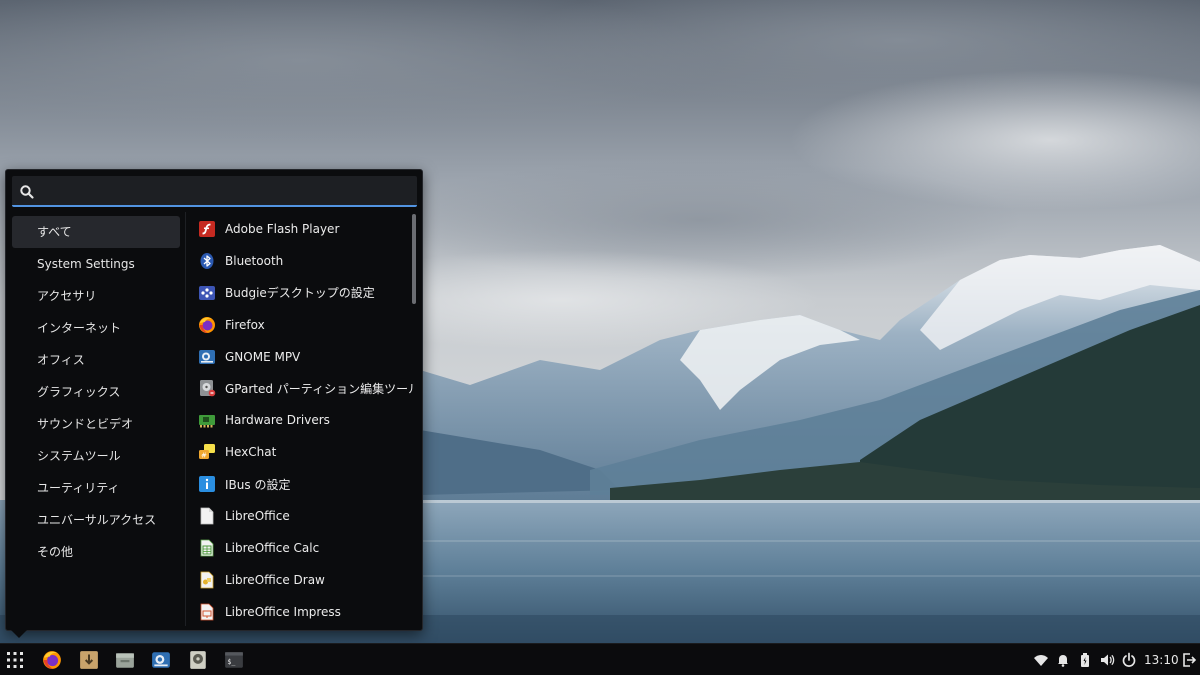 The image size is (1200, 676). I want to click on category-utilities: ユーティリティ, so click(96, 488).